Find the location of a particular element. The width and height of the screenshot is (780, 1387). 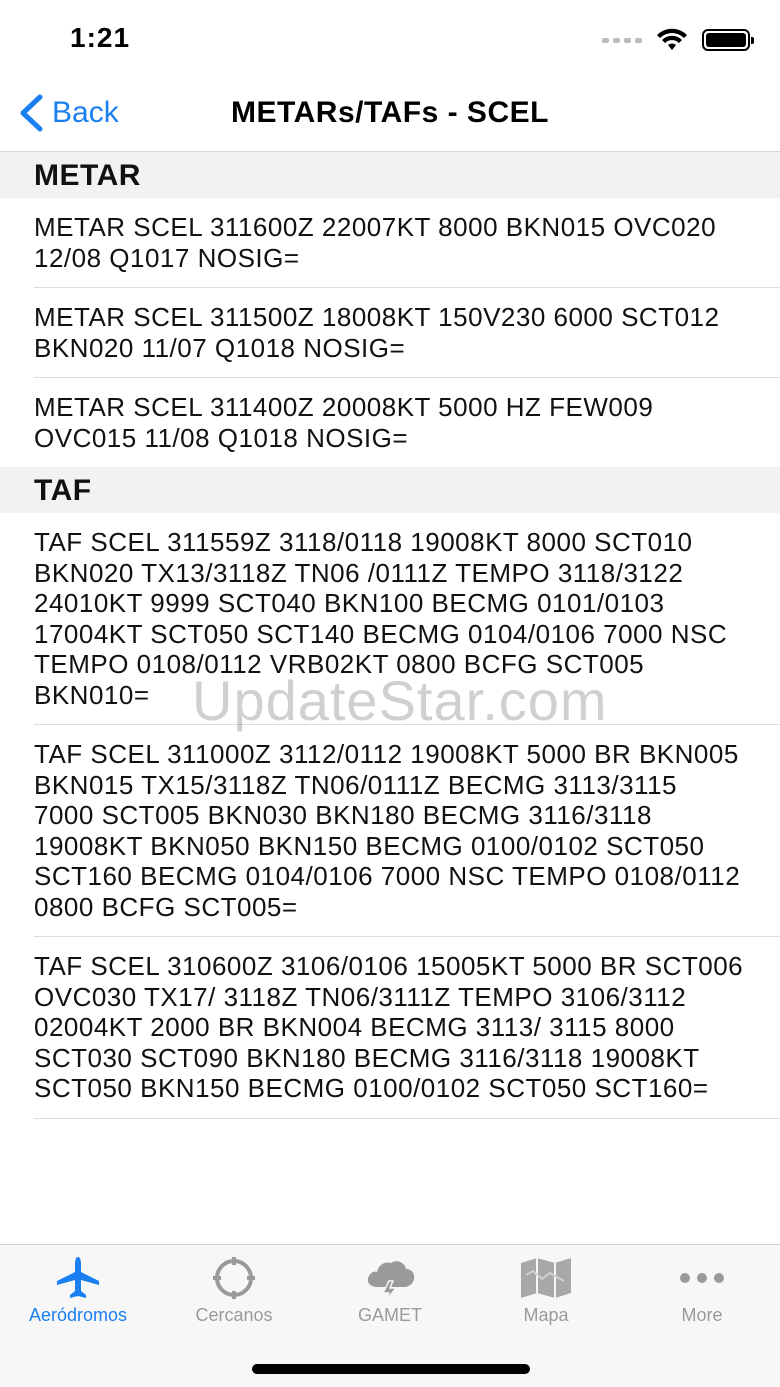

tab-label: GAMET is located at coordinates (389, 1315).